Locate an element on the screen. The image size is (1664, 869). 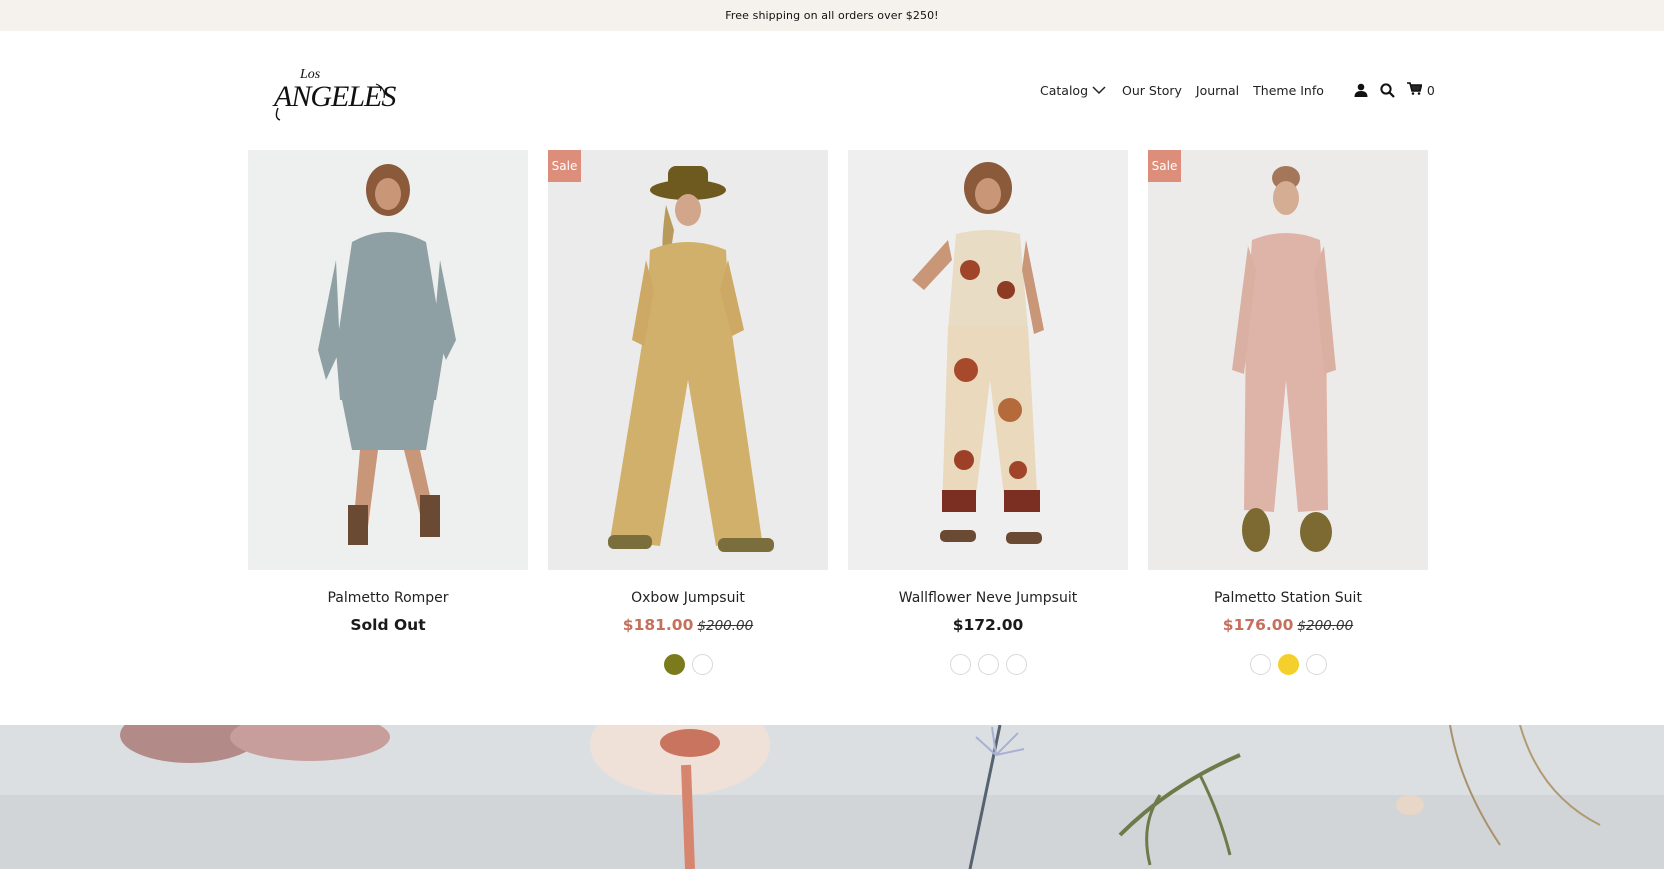
product-price-row: $172.00 is located at coordinates (988, 627).